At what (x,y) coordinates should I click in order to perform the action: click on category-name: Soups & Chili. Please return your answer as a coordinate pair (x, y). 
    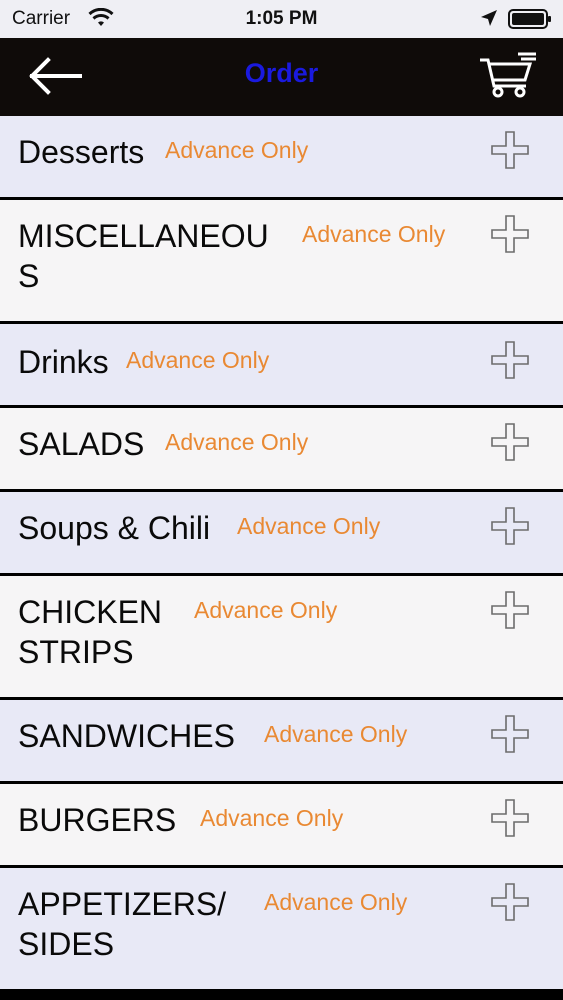
    Looking at the image, I should click on (114, 528).